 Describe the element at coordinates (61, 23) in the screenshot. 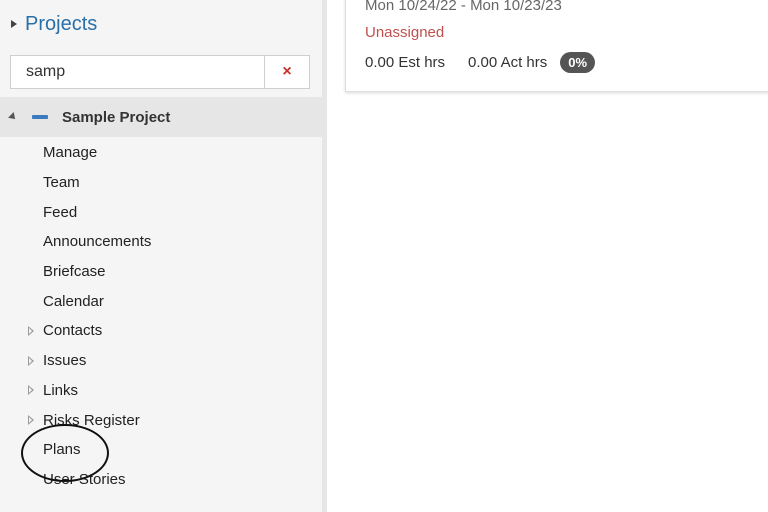

I see `projects-title: Projects` at that location.